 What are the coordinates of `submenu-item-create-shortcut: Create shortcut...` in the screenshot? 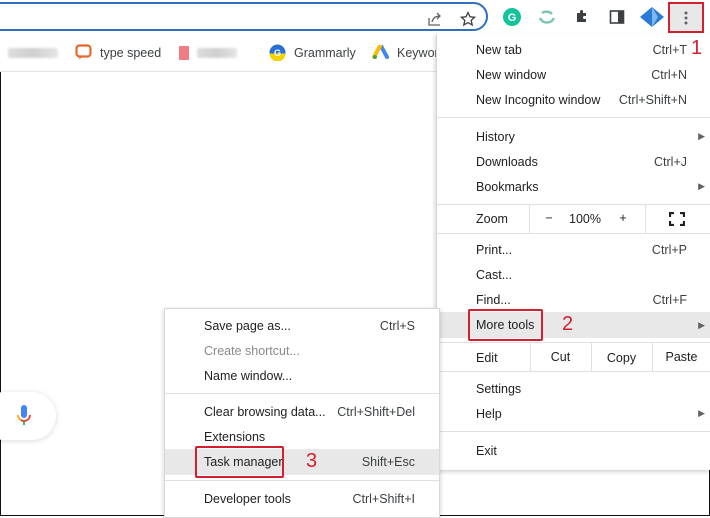 It's located at (302, 350).